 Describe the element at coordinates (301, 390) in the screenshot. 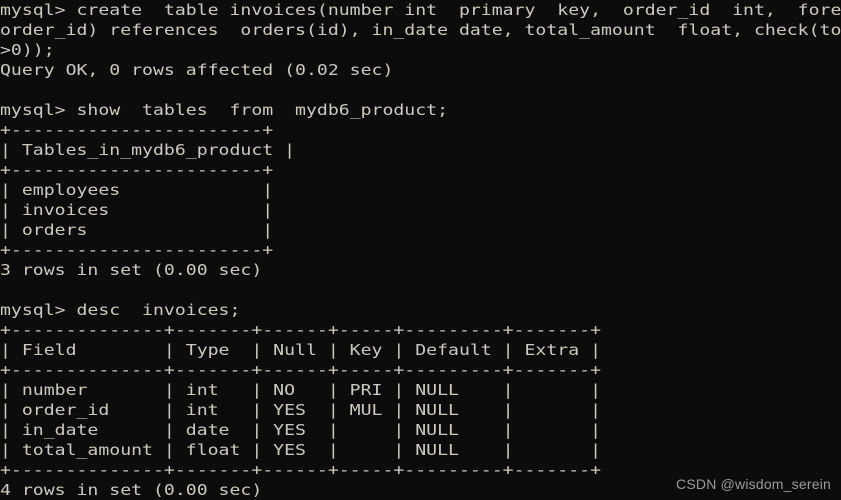

I see `terminal-line: | number | int | NO | PRI | NULL | |` at that location.